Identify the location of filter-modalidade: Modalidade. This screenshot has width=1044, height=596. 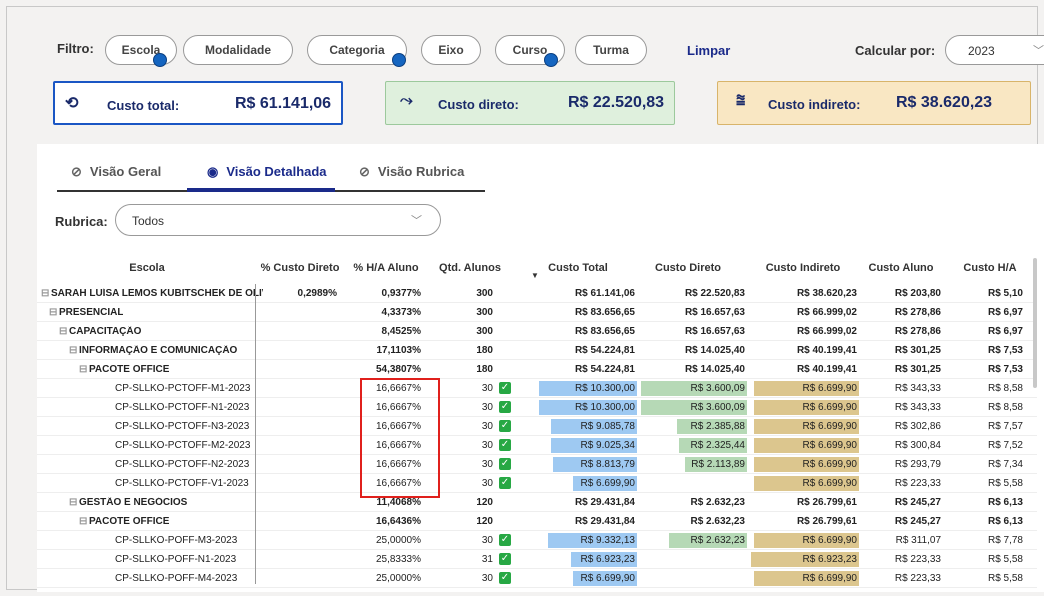
(238, 50).